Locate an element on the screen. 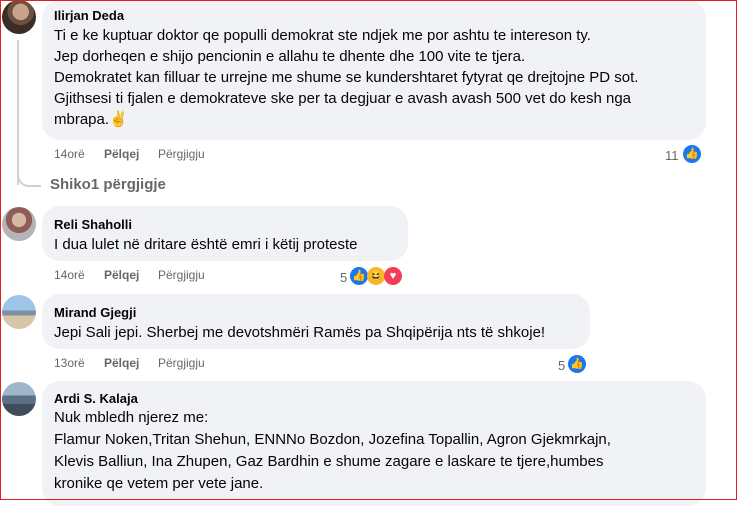 The image size is (737, 506). view-replies-link: Shiko1 përgjigje is located at coordinates (108, 184).